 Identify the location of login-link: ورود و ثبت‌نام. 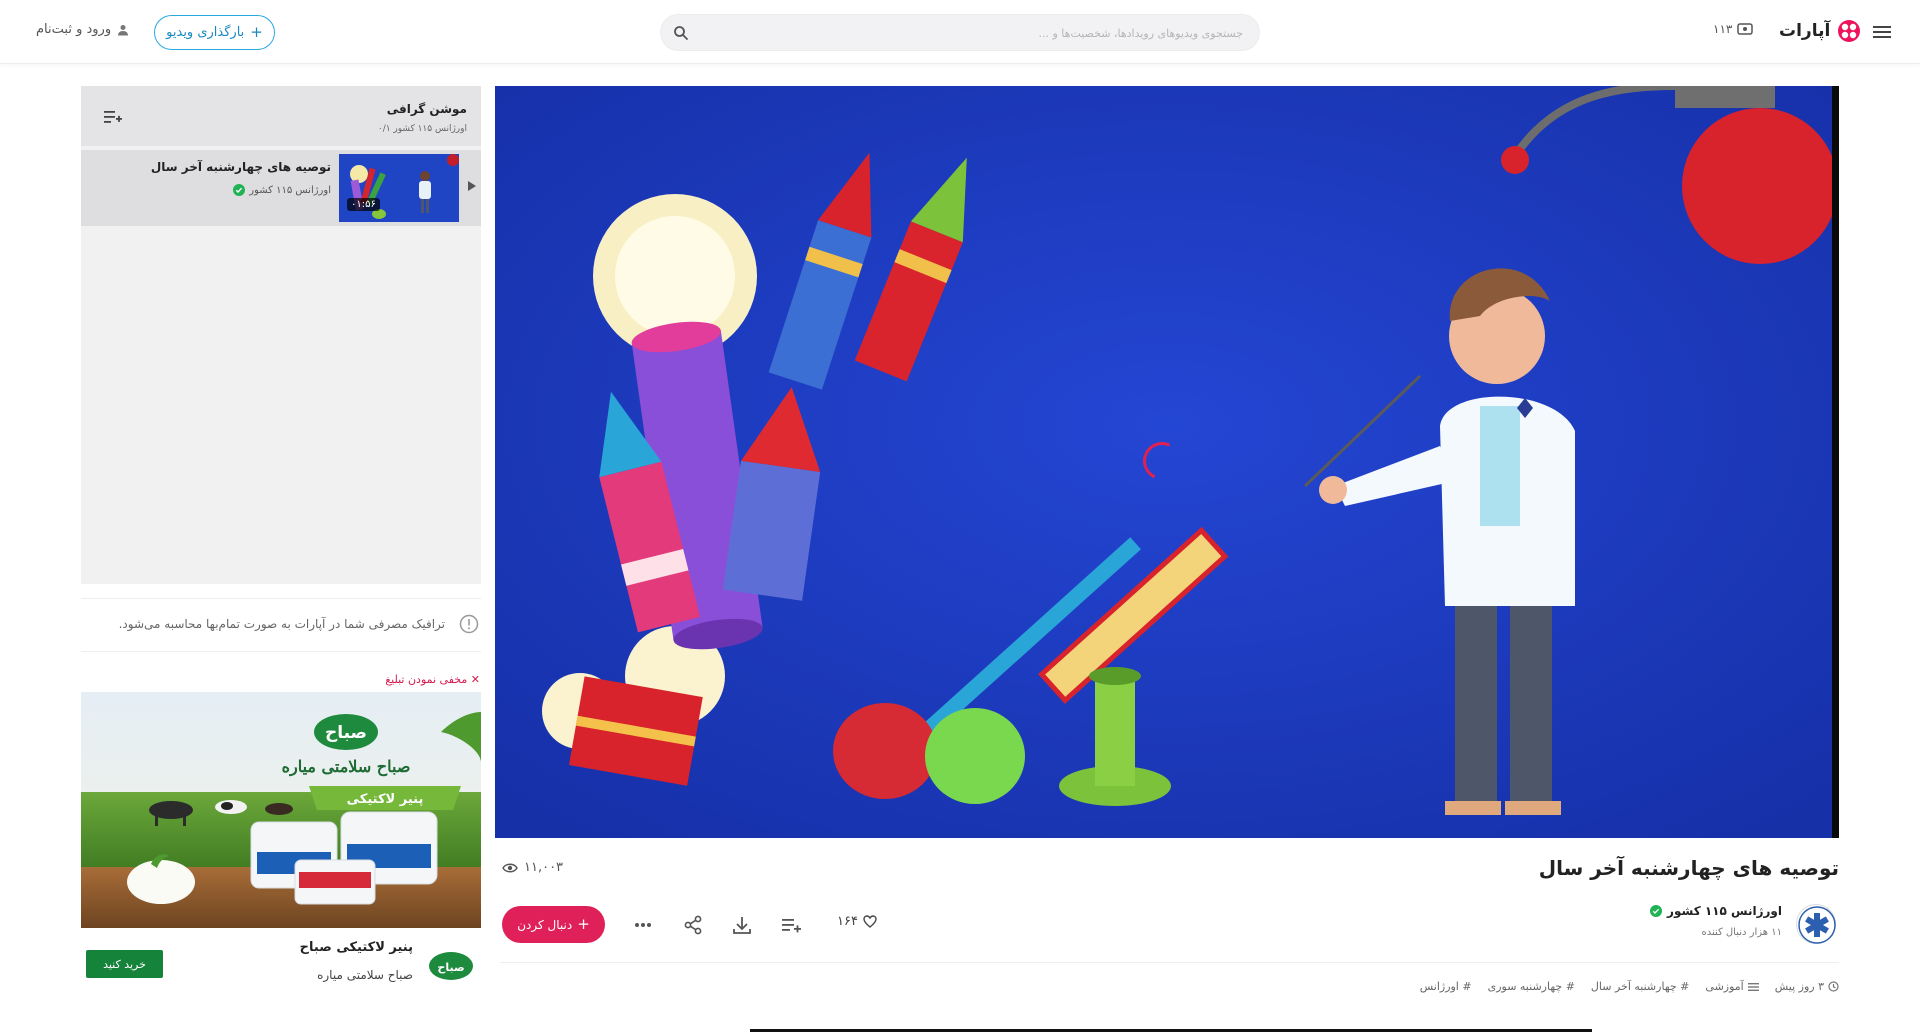
(82, 29).